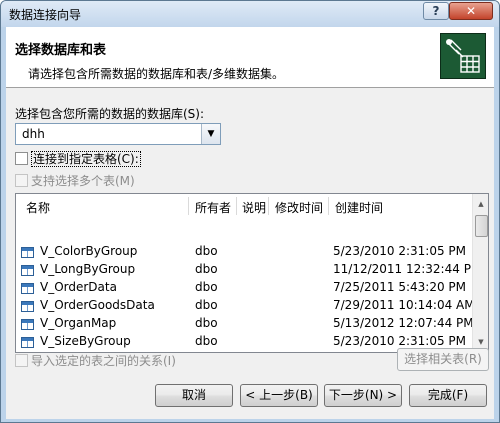 The height and width of the screenshot is (423, 500). What do you see at coordinates (89, 251) in the screenshot?
I see `table-name: V_ColorByGroup` at bounding box center [89, 251].